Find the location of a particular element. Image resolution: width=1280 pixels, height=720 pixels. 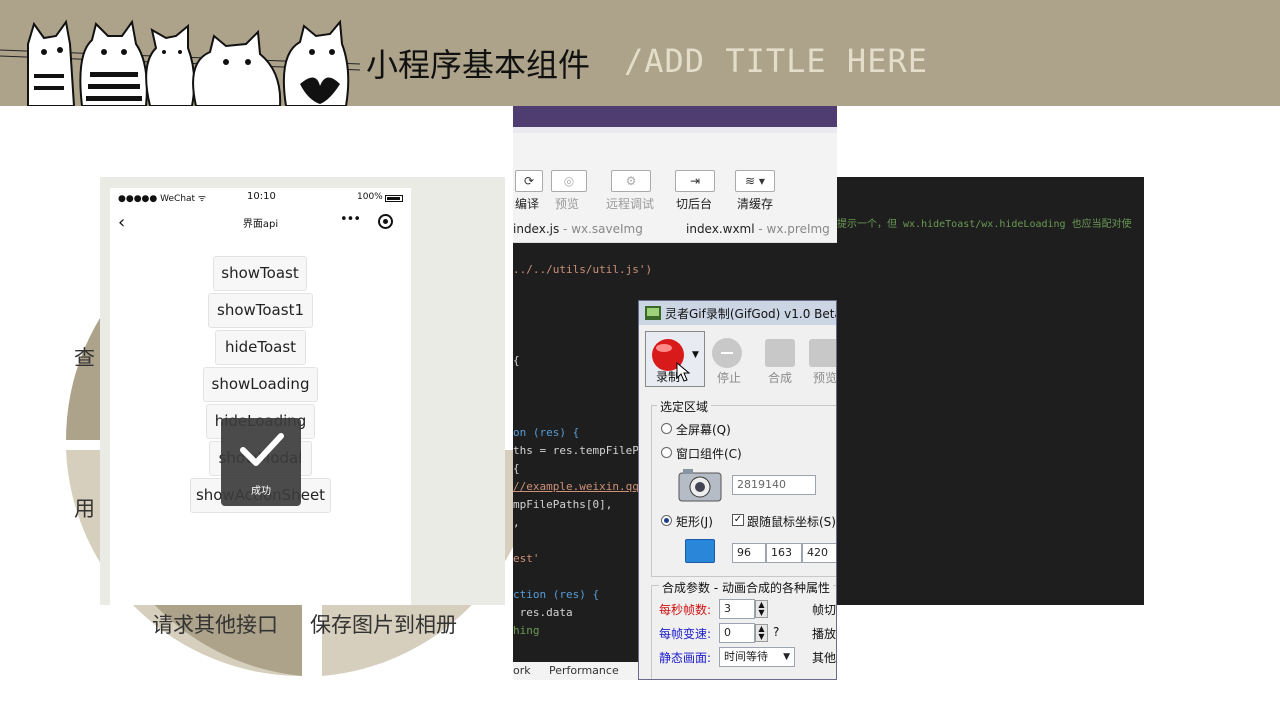

gif-app-icon is located at coordinates (653, 313).